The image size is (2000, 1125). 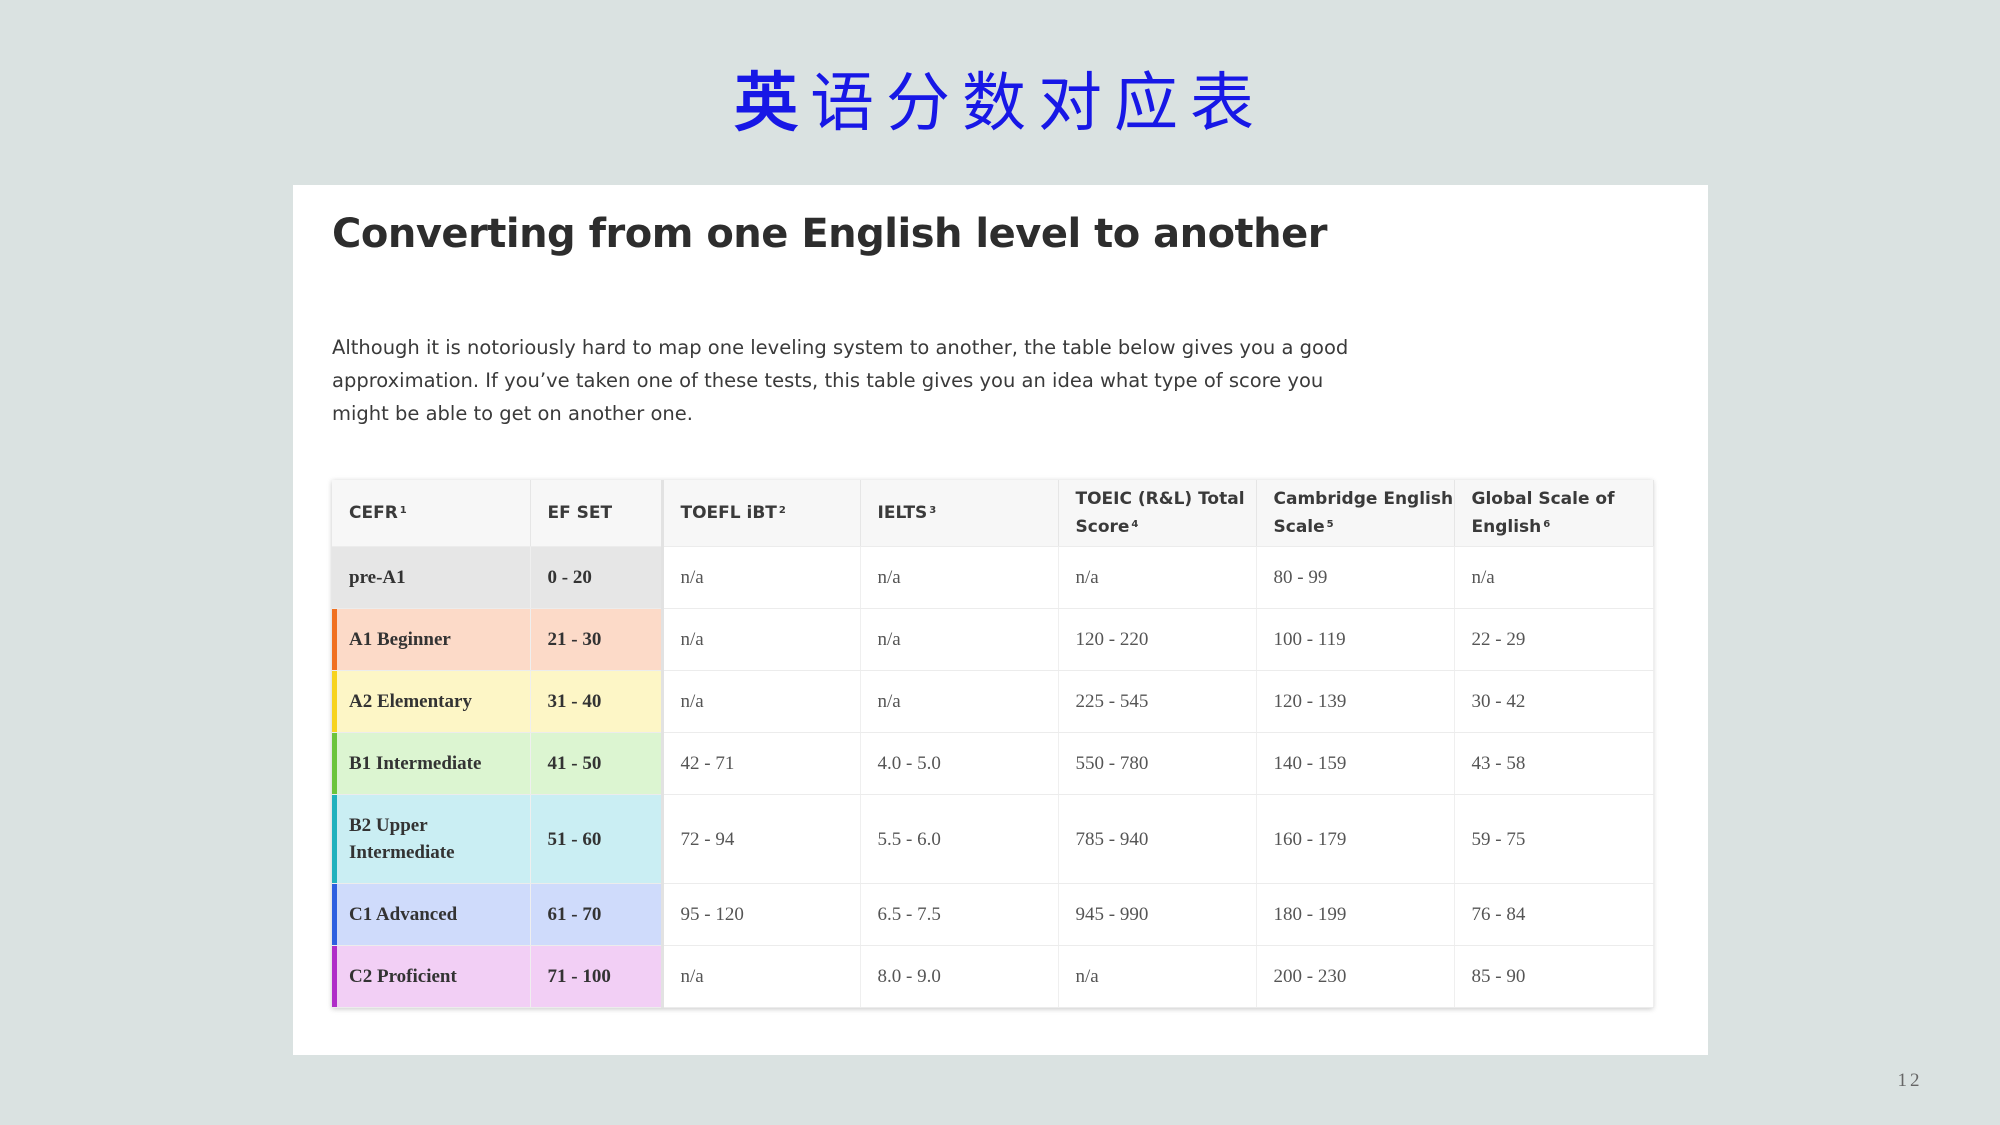 What do you see at coordinates (1355, 763) in the screenshot?
I see `cambridge-cell: 140 - 159` at bounding box center [1355, 763].